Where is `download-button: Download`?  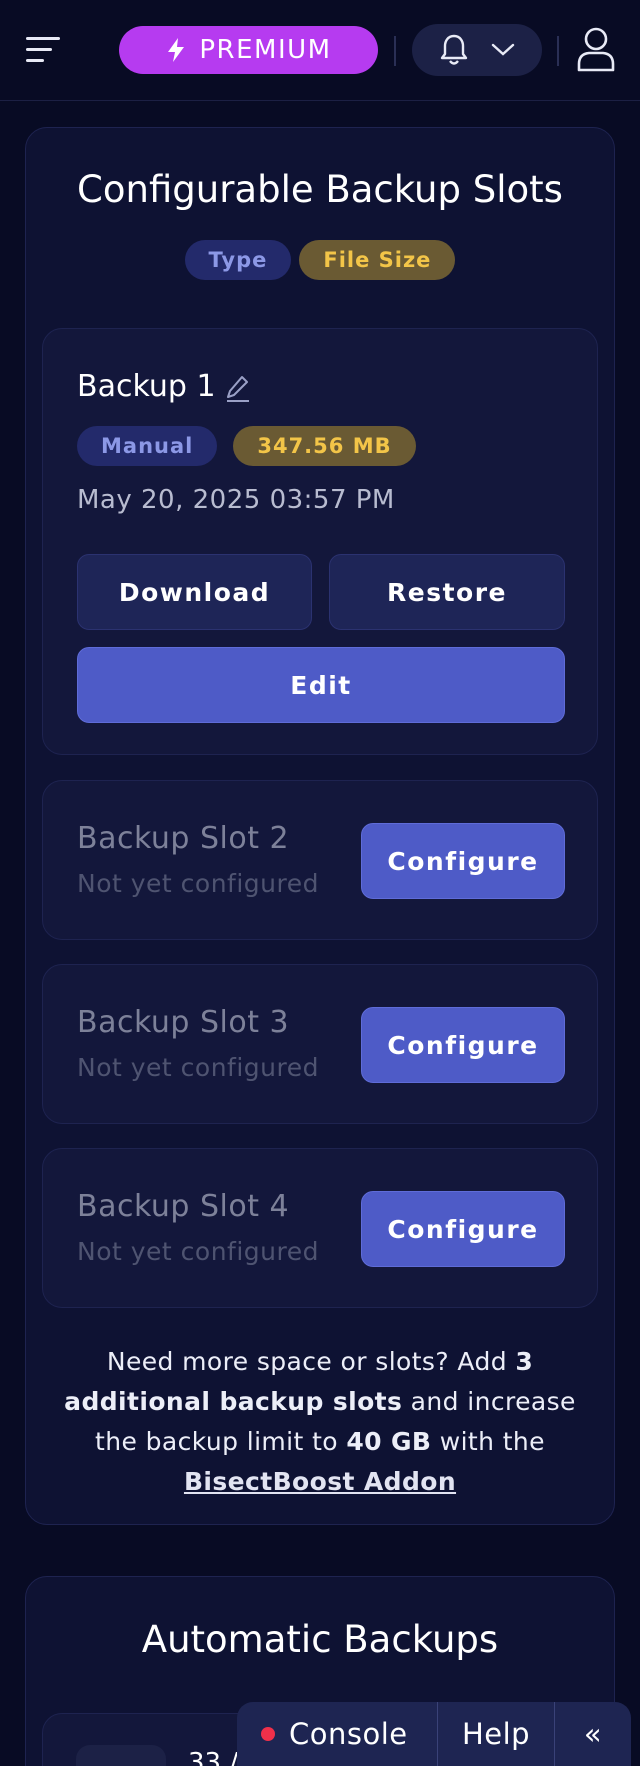
download-button: Download is located at coordinates (194, 592).